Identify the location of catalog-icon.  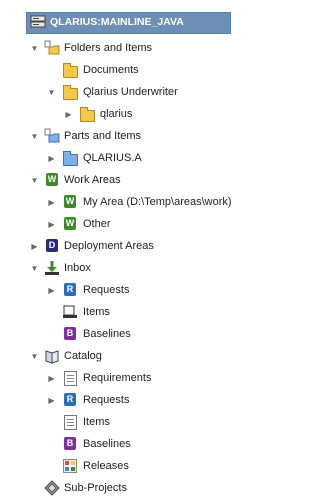
(52, 356).